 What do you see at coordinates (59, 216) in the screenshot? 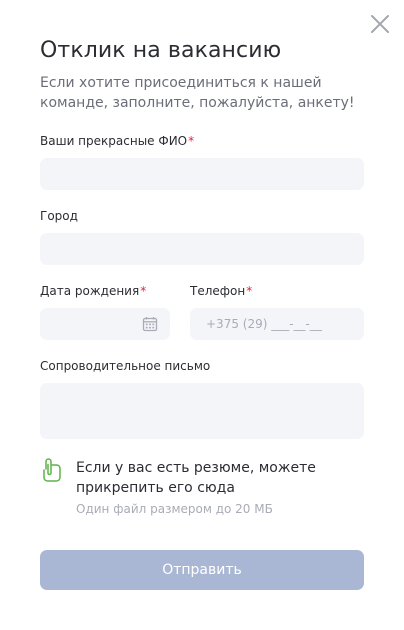
I see `city-label: Город` at bounding box center [59, 216].